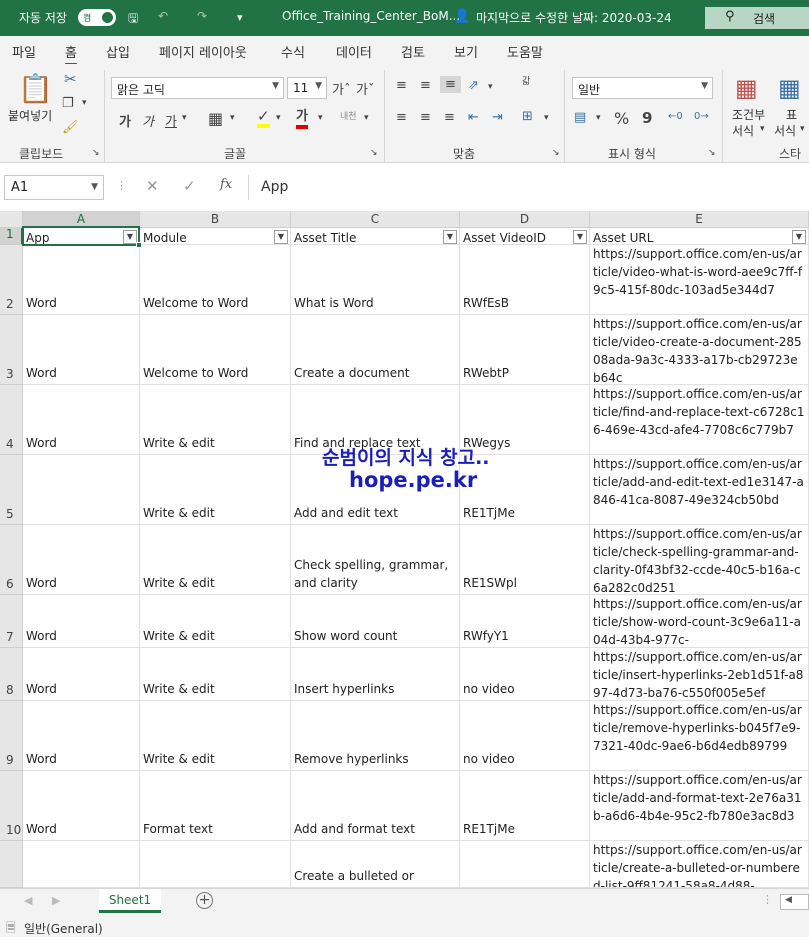  What do you see at coordinates (757, 18) in the screenshot?
I see `search-box: ⚲ 검색` at bounding box center [757, 18].